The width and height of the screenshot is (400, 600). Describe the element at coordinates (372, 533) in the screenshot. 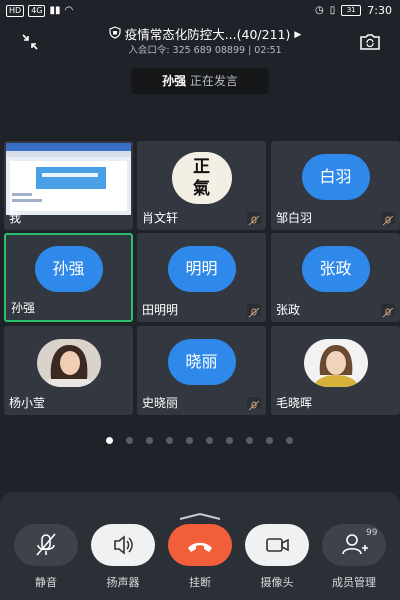

I see `member-count-badge: 99` at that location.